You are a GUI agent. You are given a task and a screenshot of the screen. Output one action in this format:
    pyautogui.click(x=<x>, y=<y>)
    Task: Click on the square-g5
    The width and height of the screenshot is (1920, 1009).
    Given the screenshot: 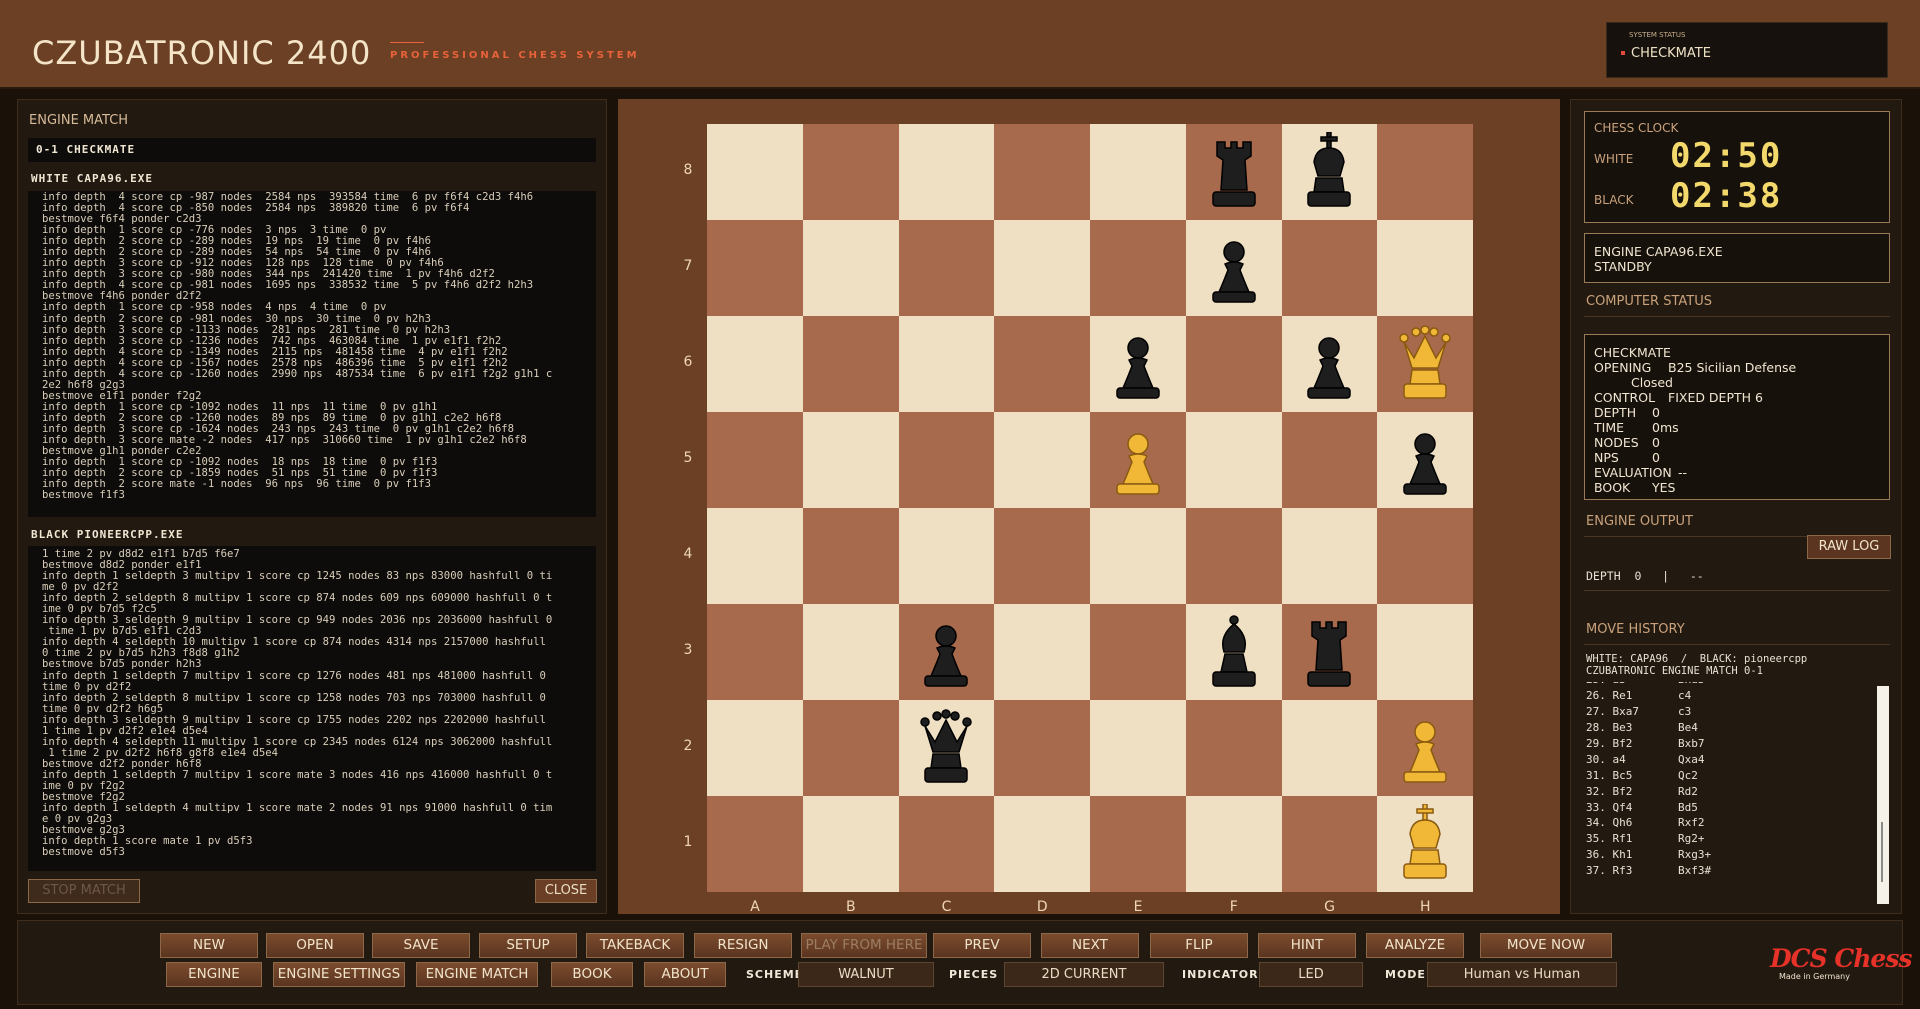 What is the action you would take?
    pyautogui.click(x=1329, y=460)
    